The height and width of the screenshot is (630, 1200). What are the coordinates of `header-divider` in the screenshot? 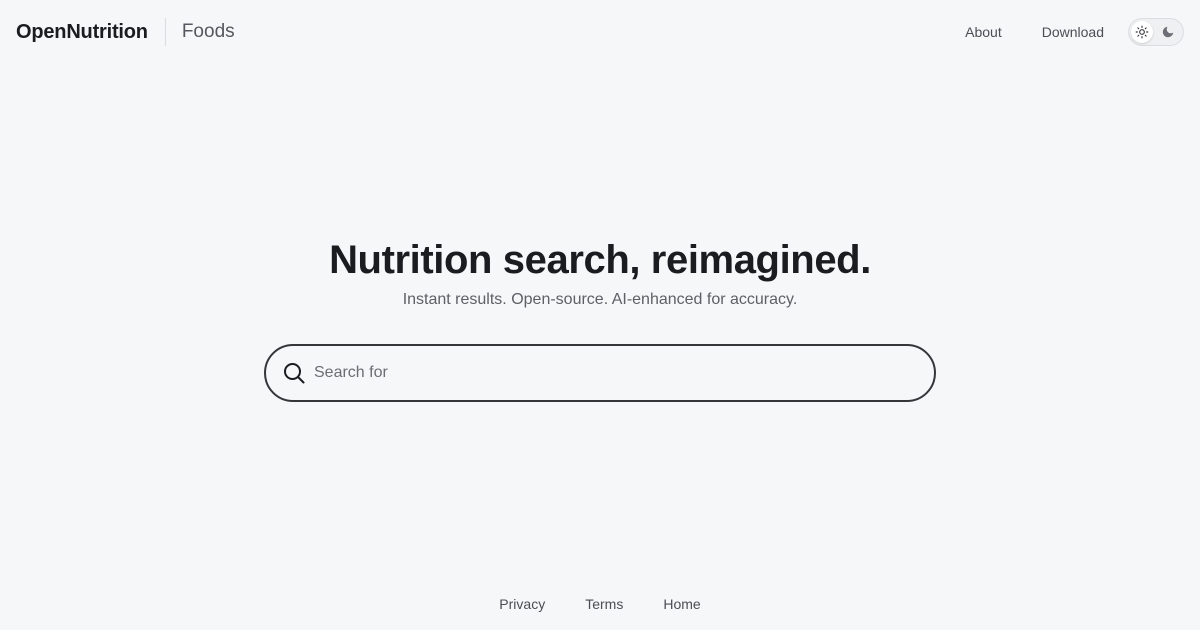 It's located at (165, 32).